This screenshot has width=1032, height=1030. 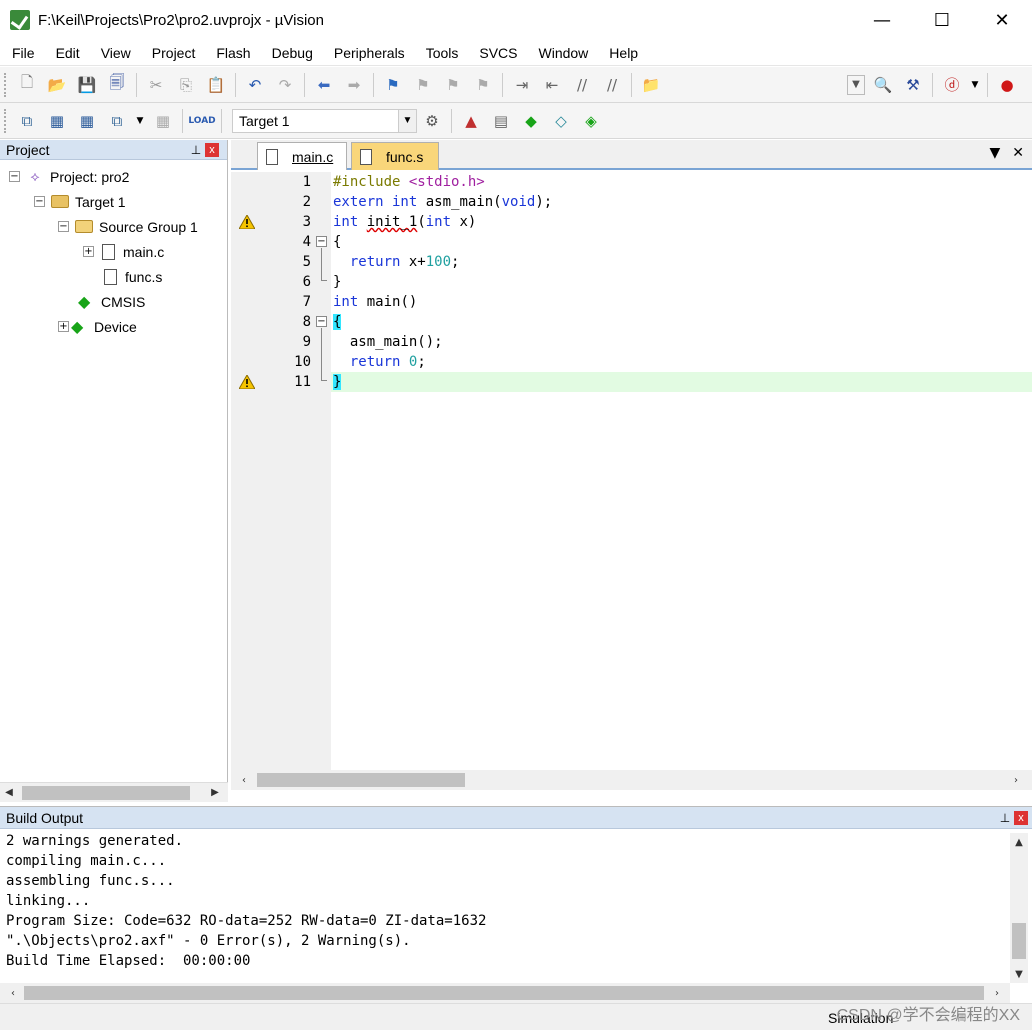 I want to click on tab-func-s: func.s, so click(x=395, y=156).